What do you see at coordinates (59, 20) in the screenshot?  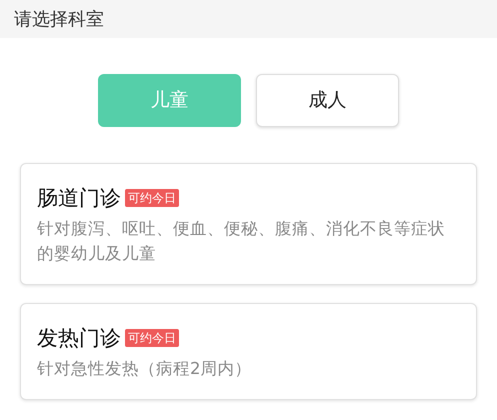 I see `page-title: 请选择科室` at bounding box center [59, 20].